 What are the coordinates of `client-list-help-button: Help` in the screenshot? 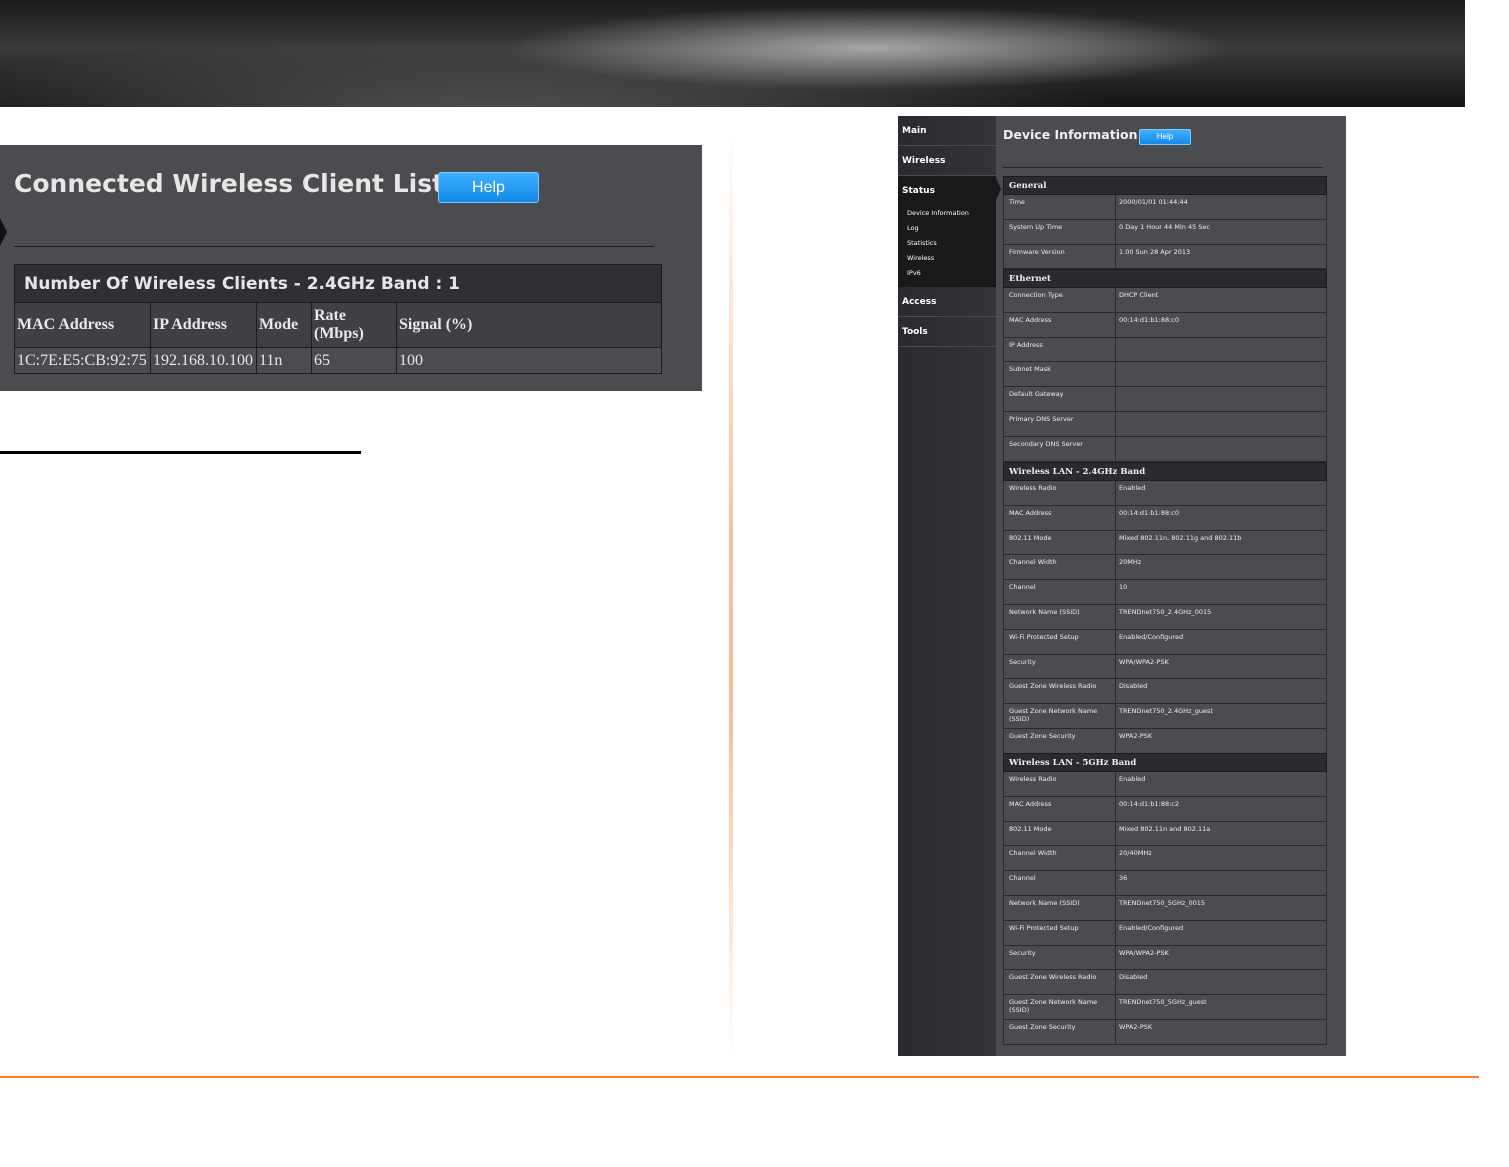 It's located at (488, 187).